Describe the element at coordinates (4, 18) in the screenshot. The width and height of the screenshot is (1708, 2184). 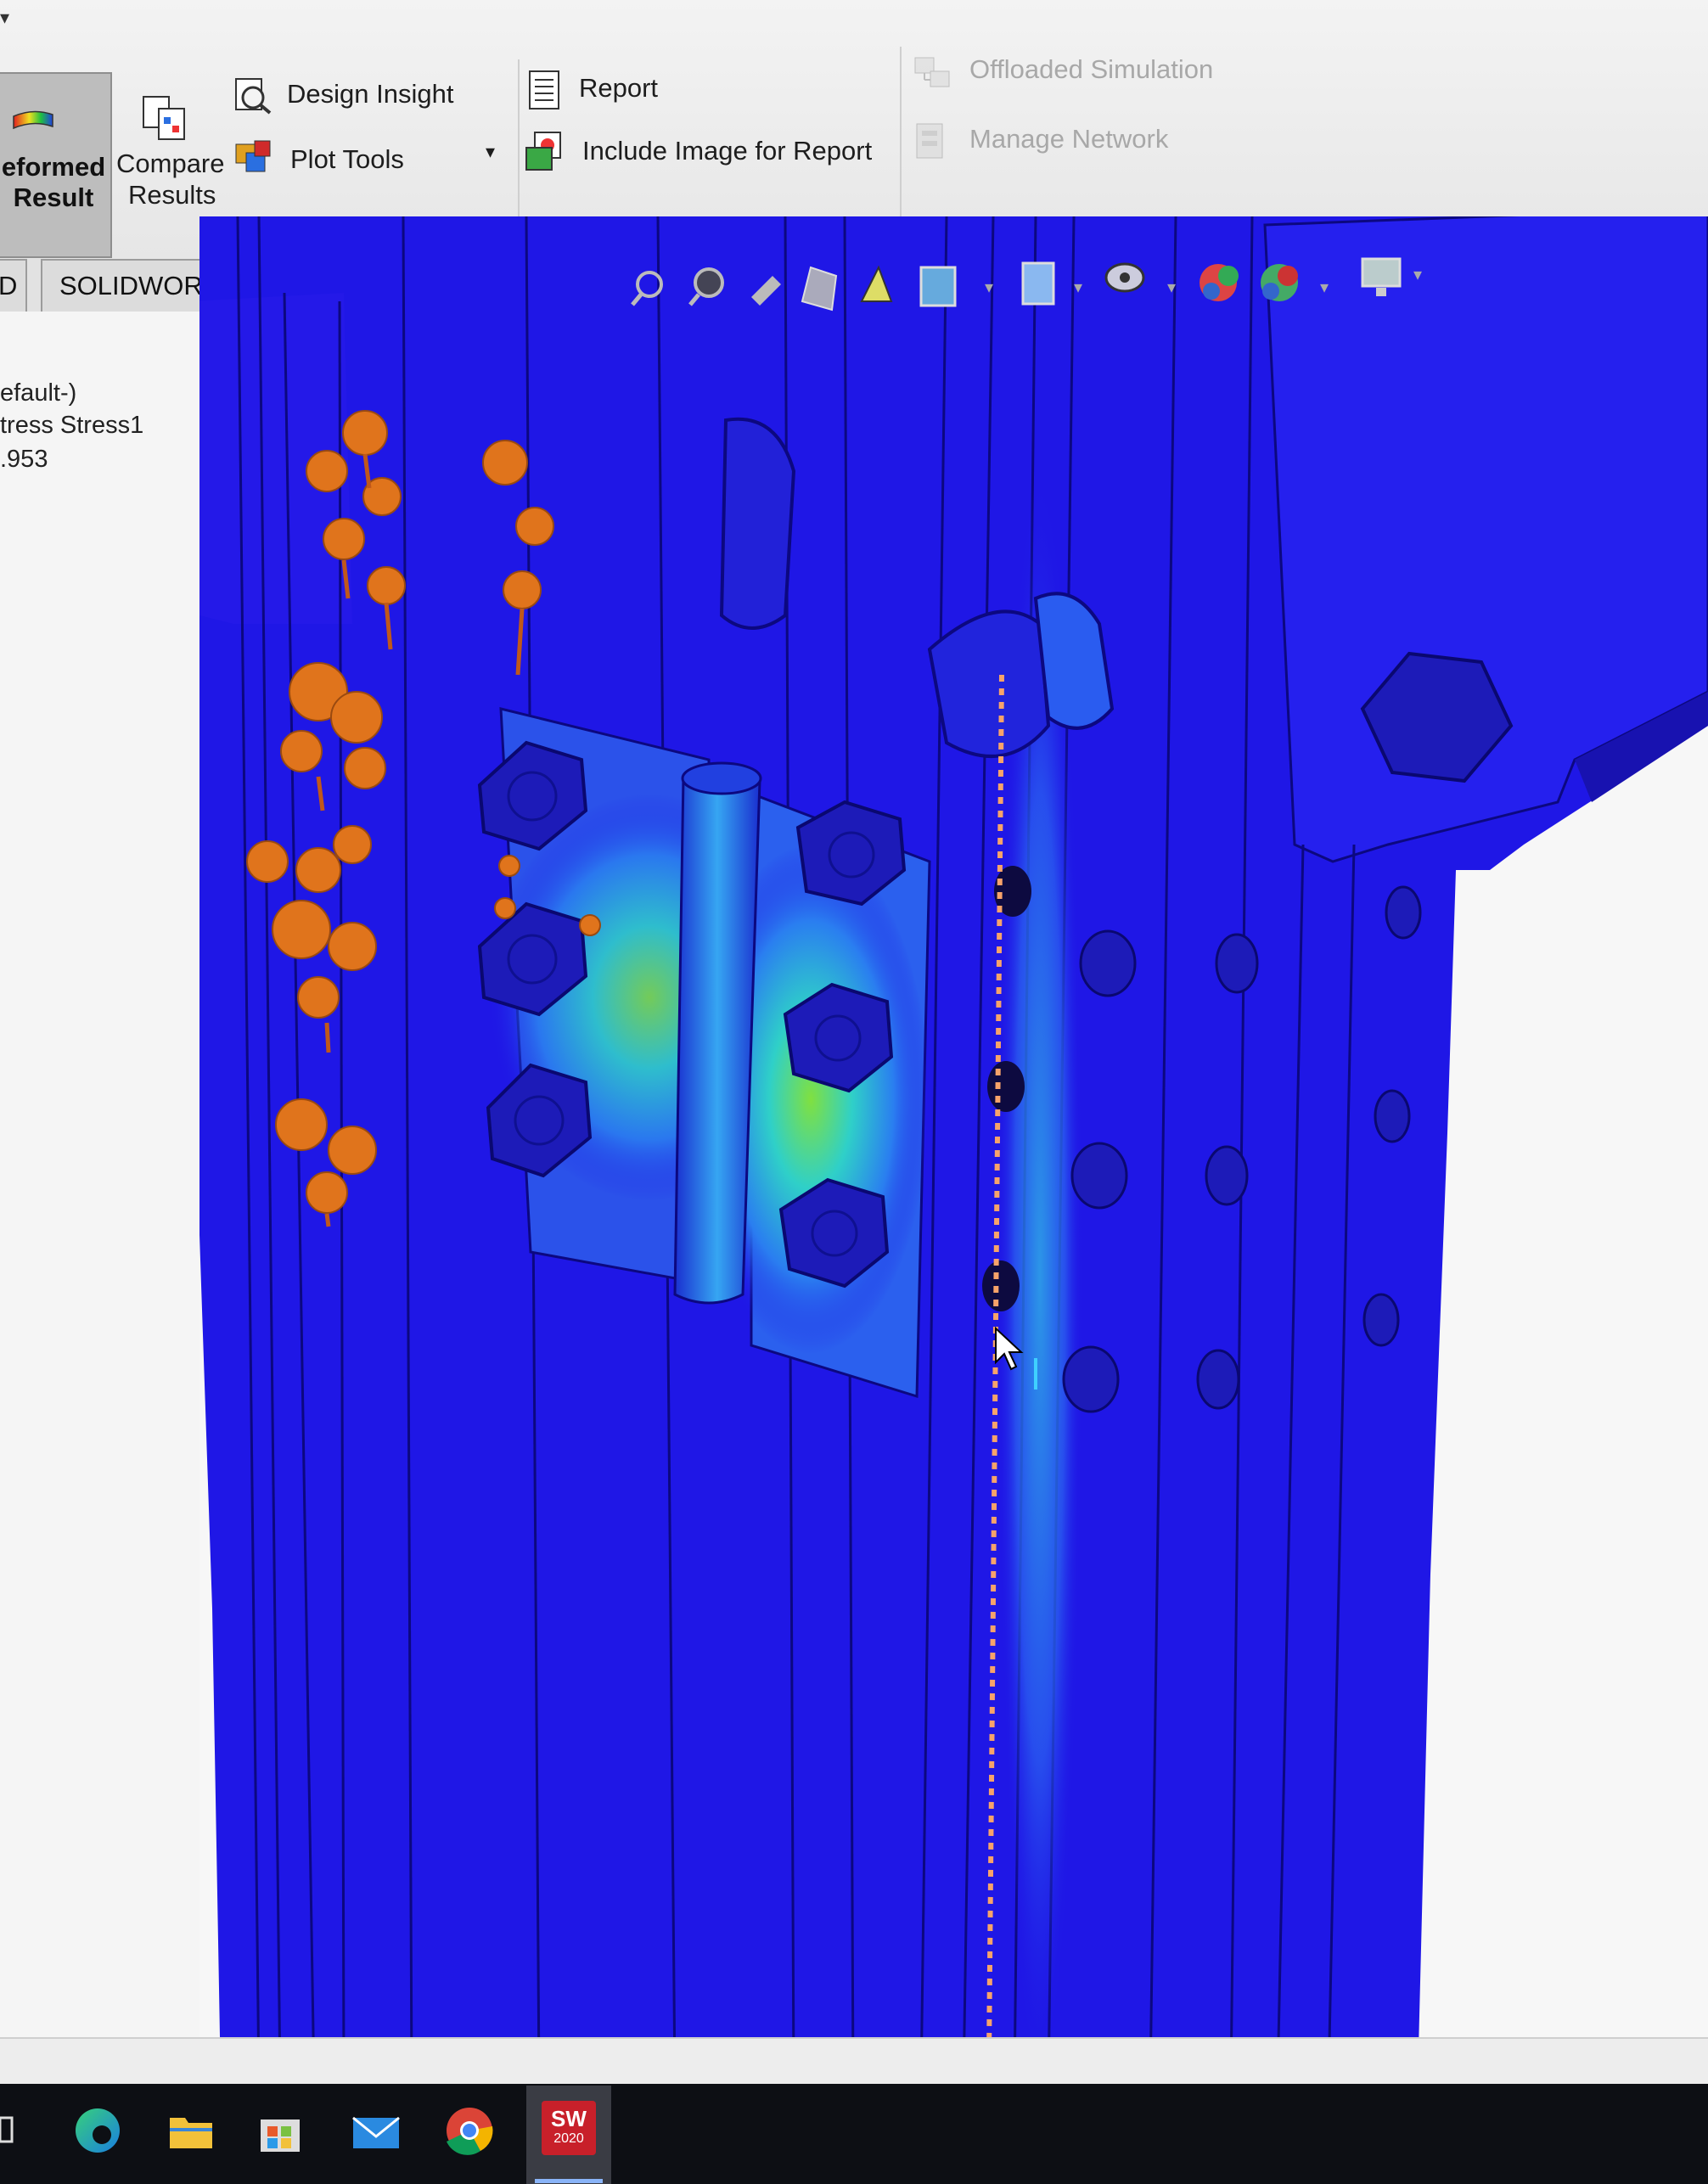
I see `dropdown-caret-icon: ▾` at that location.